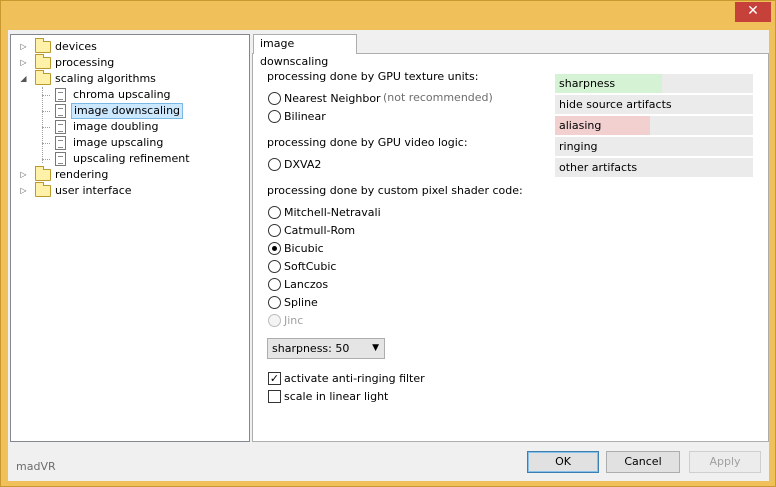 This screenshot has height=487, width=776. What do you see at coordinates (388, 15) in the screenshot?
I see `title-bar: ✕` at bounding box center [388, 15].